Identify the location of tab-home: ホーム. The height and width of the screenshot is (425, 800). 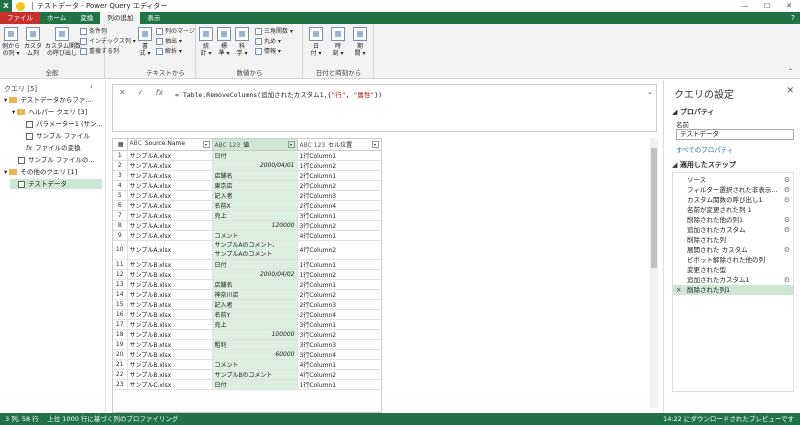
(56, 18).